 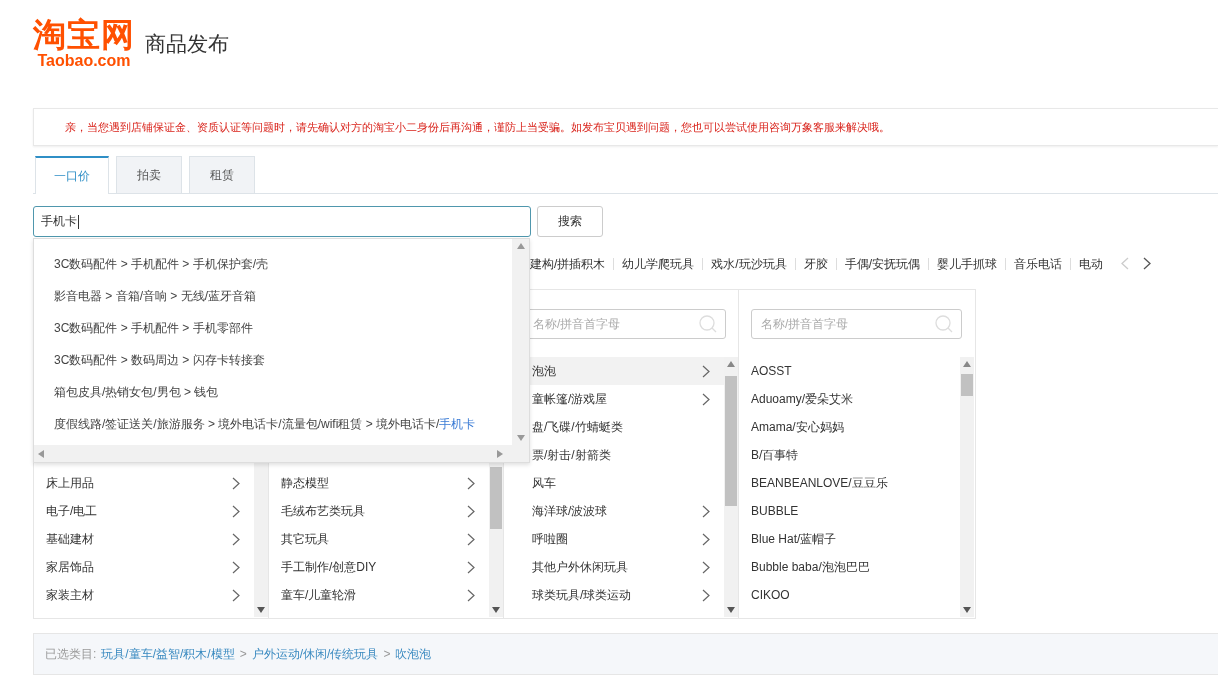 What do you see at coordinates (967, 263) in the screenshot?
I see `category-link: 婴儿手抓球` at bounding box center [967, 263].